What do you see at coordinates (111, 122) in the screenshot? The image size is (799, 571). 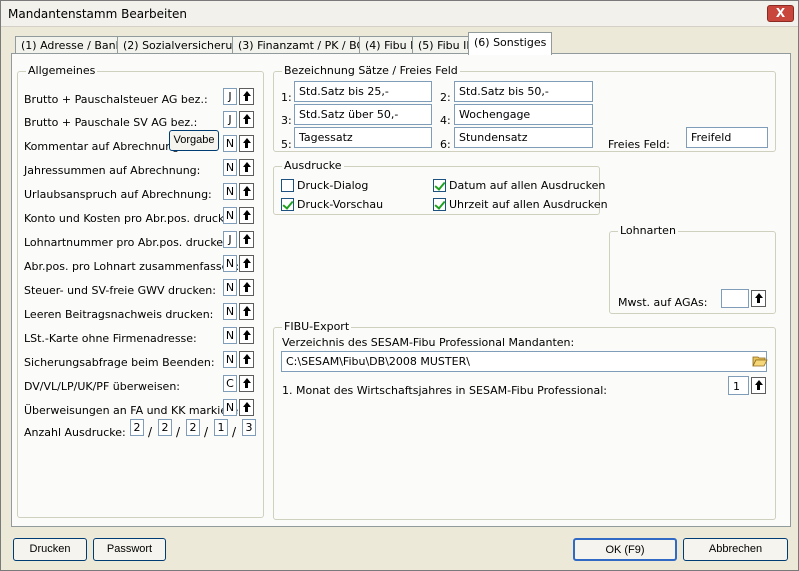 I see `allgemeines-row-label: Brutto + Pauschale SV AG bez.:` at bounding box center [111, 122].